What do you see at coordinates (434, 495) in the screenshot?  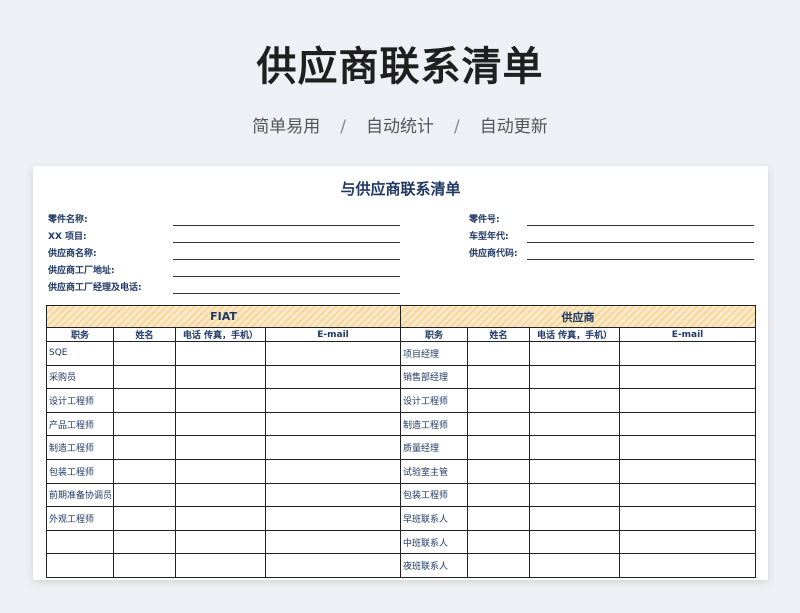 I see `supplier-role-cell: 包装工程师` at bounding box center [434, 495].